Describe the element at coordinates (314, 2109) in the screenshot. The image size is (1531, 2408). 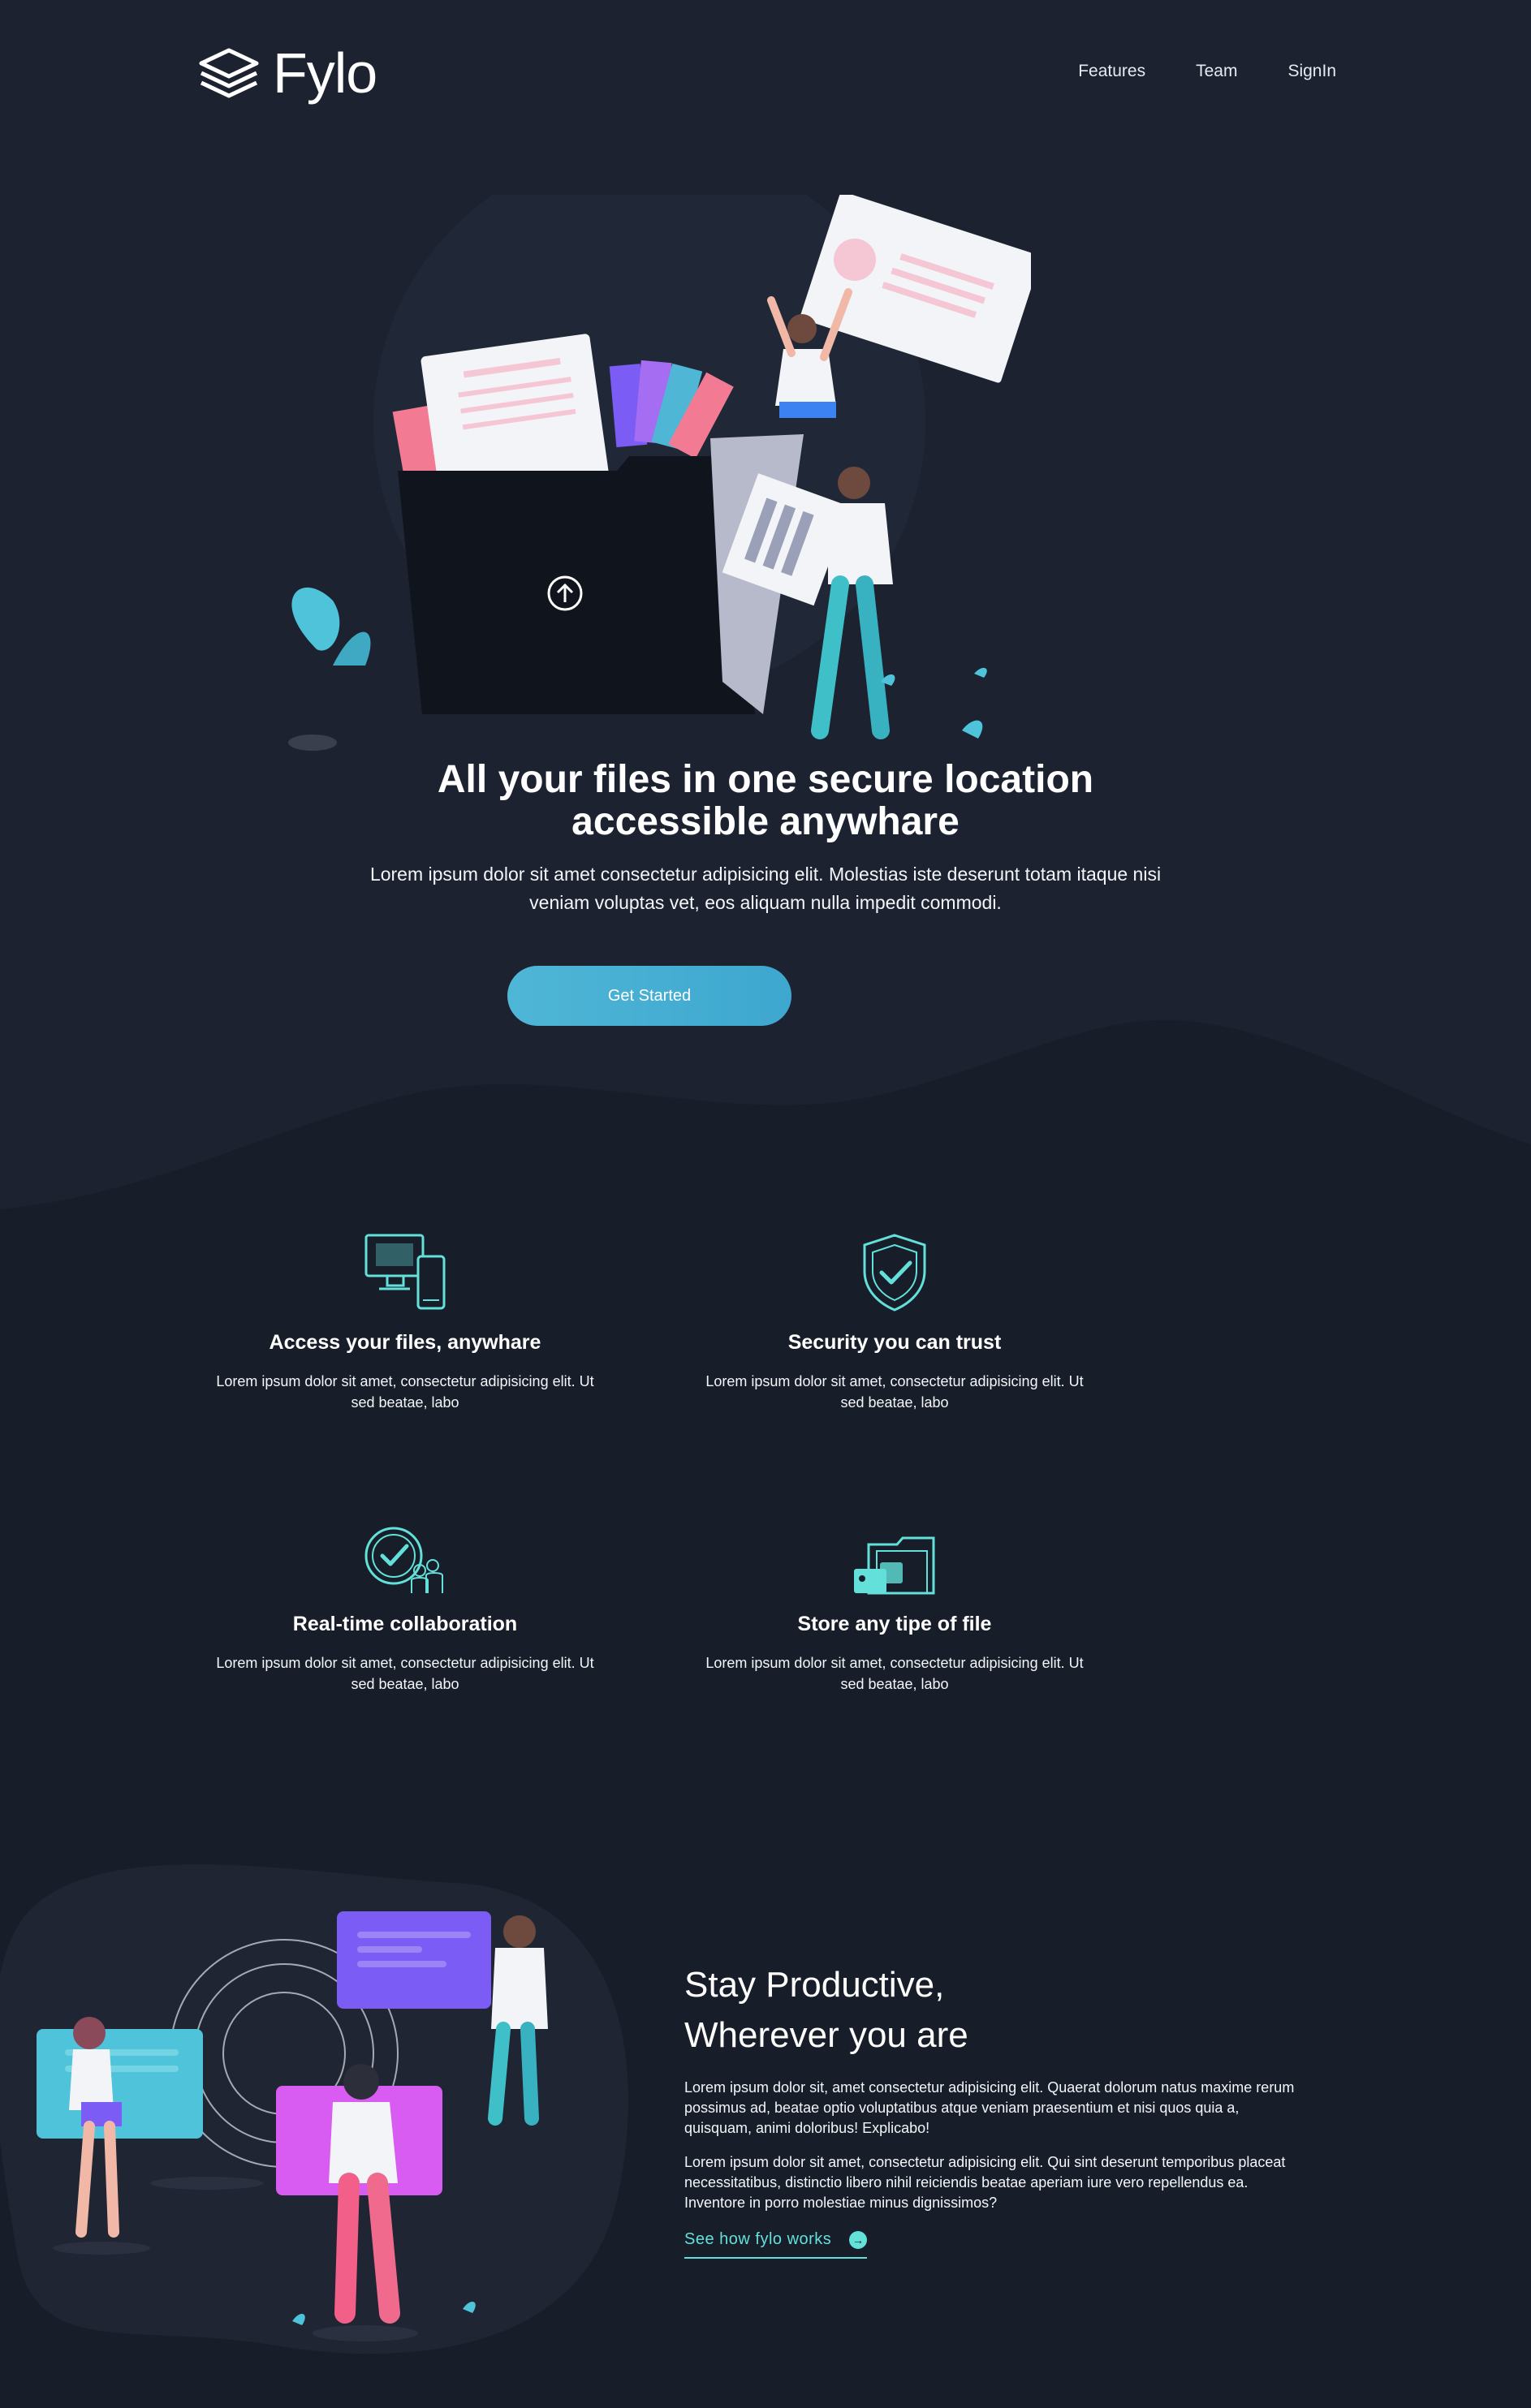
I see `productive-illustration` at that location.